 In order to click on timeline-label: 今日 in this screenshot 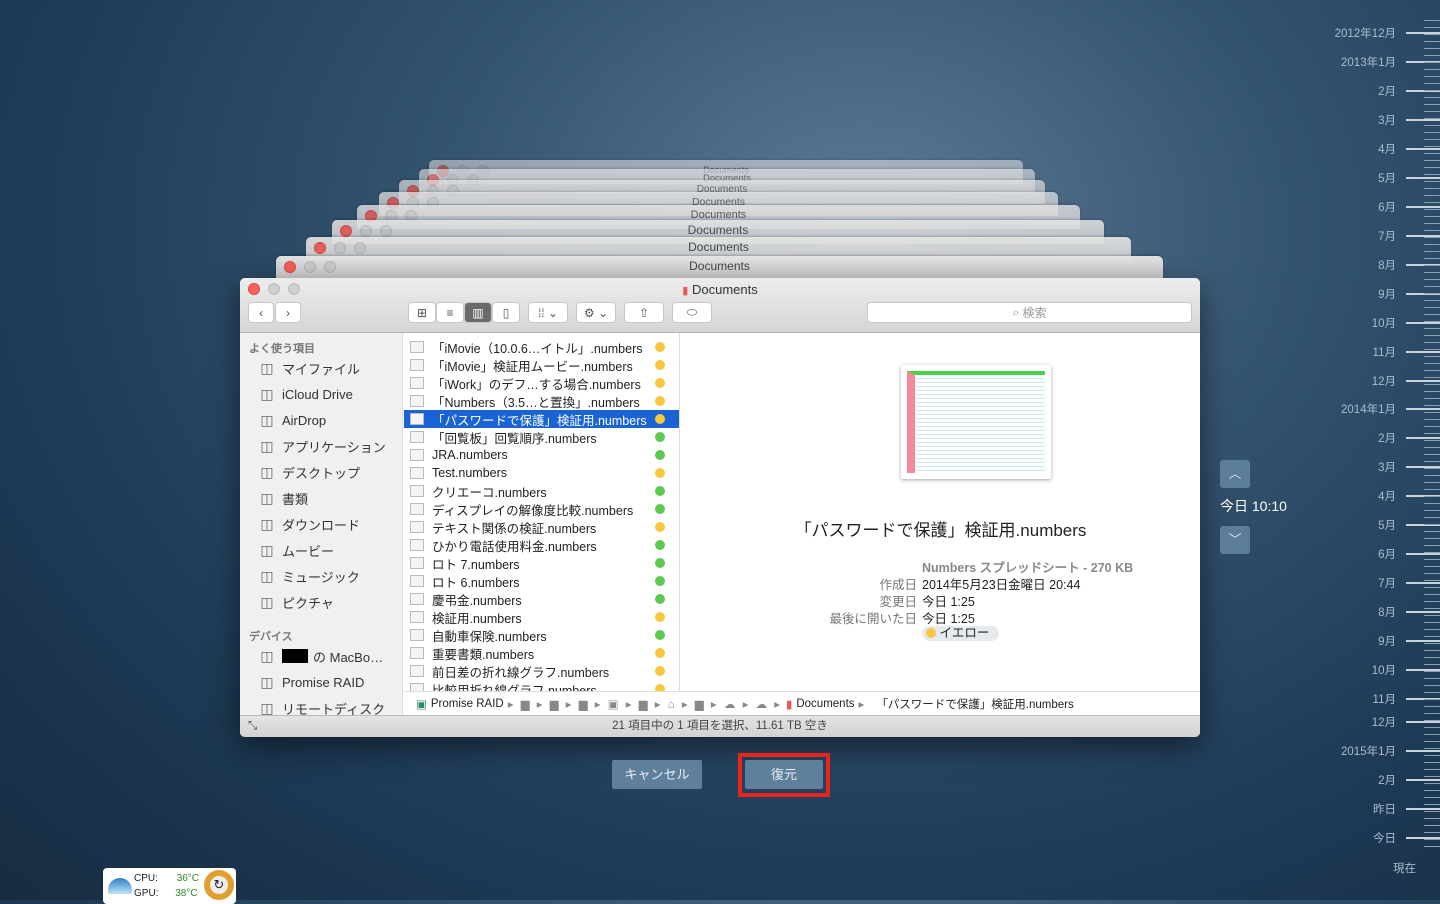, I will do `click(1384, 838)`.